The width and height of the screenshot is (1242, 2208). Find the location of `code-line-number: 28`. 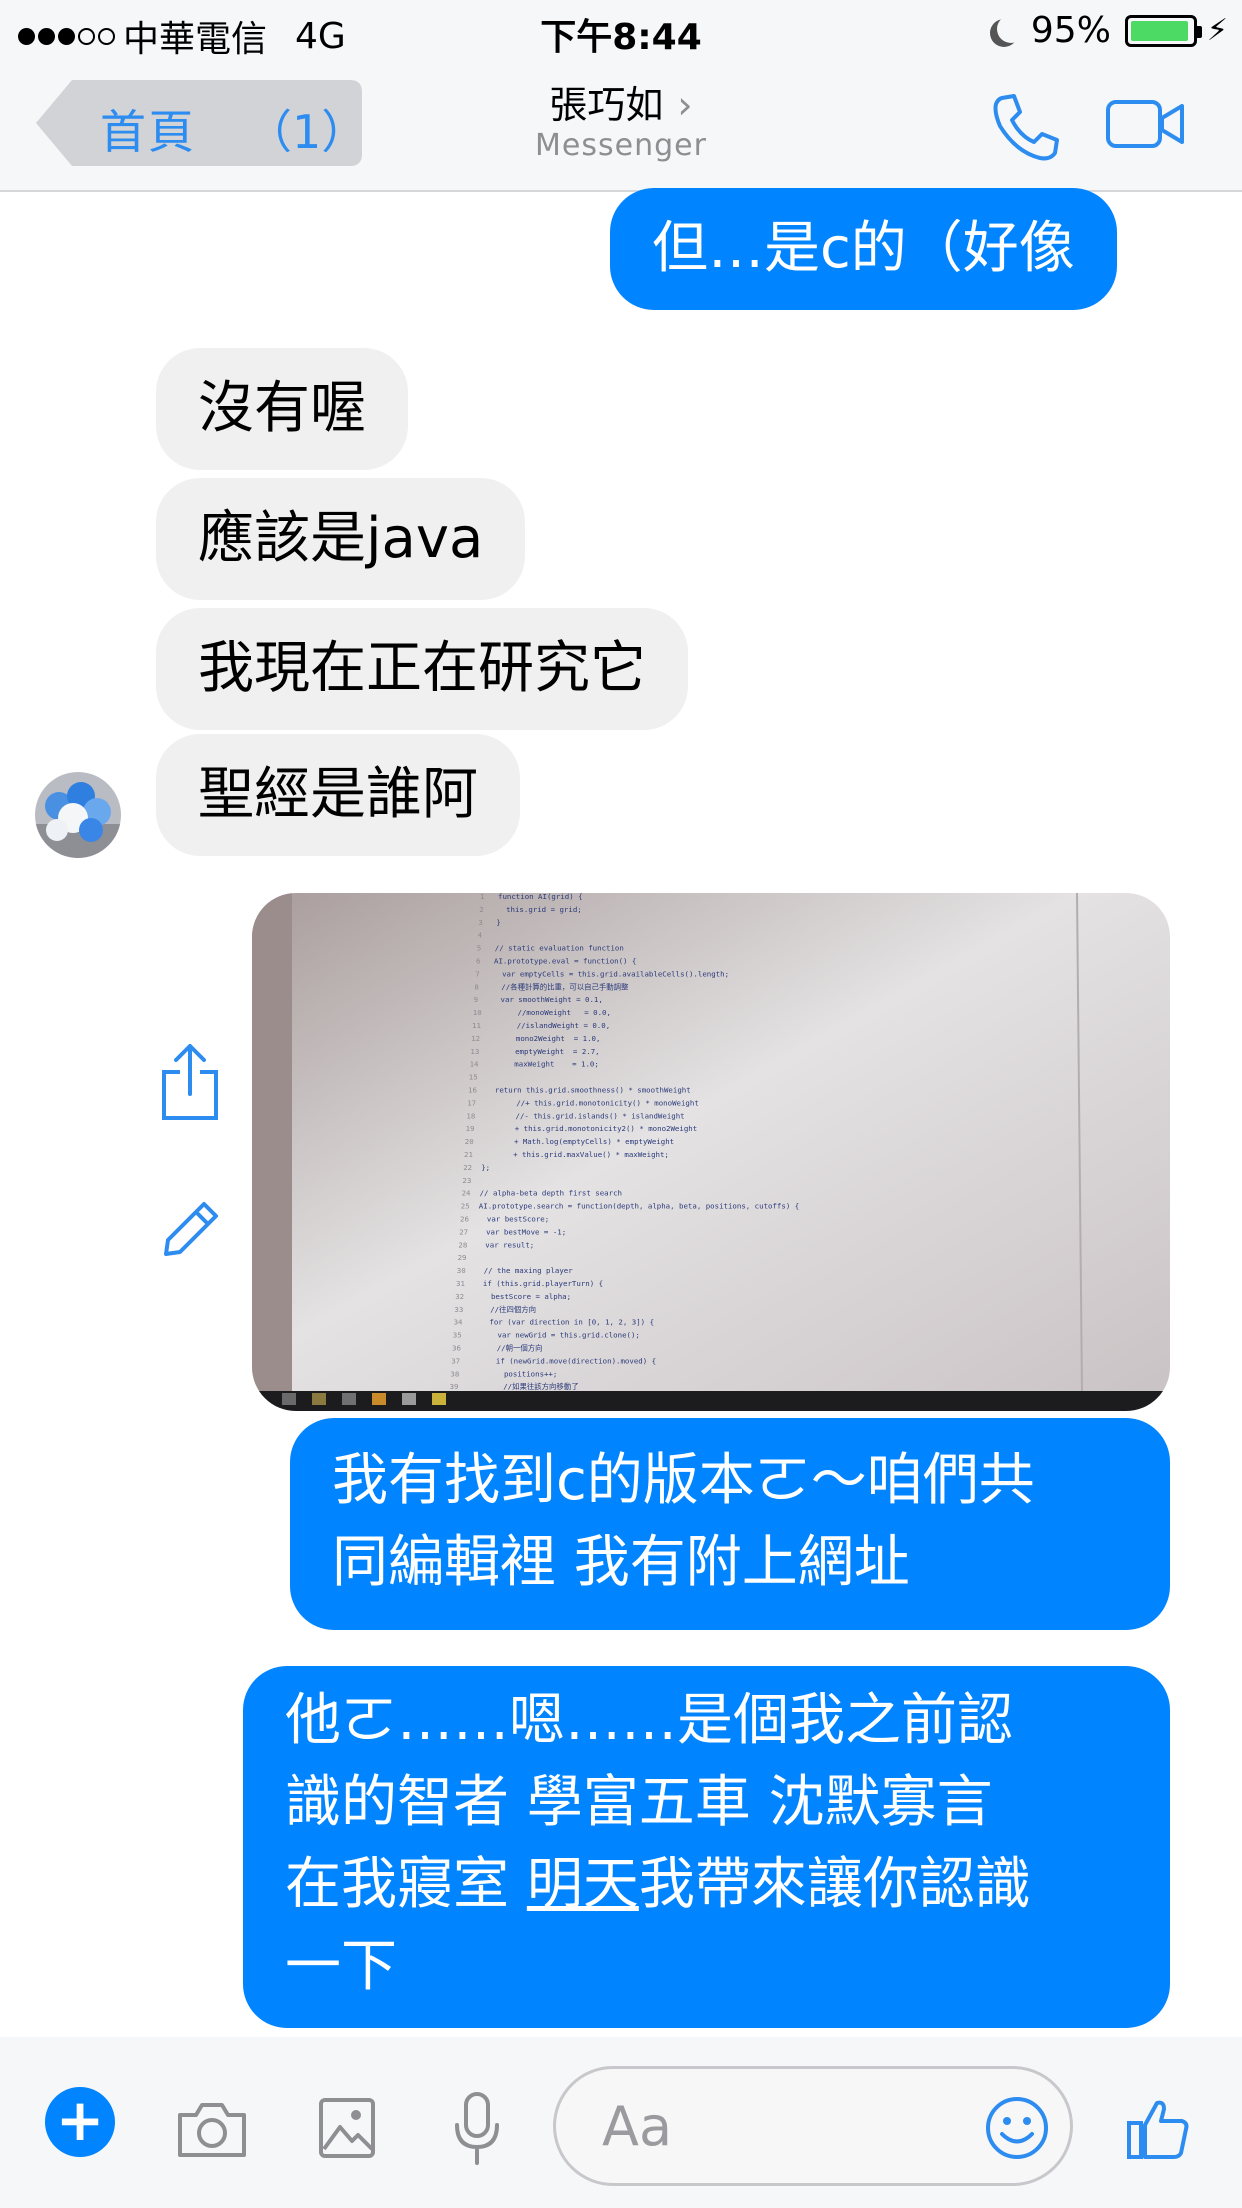

code-line-number: 28 is located at coordinates (462, 1244).